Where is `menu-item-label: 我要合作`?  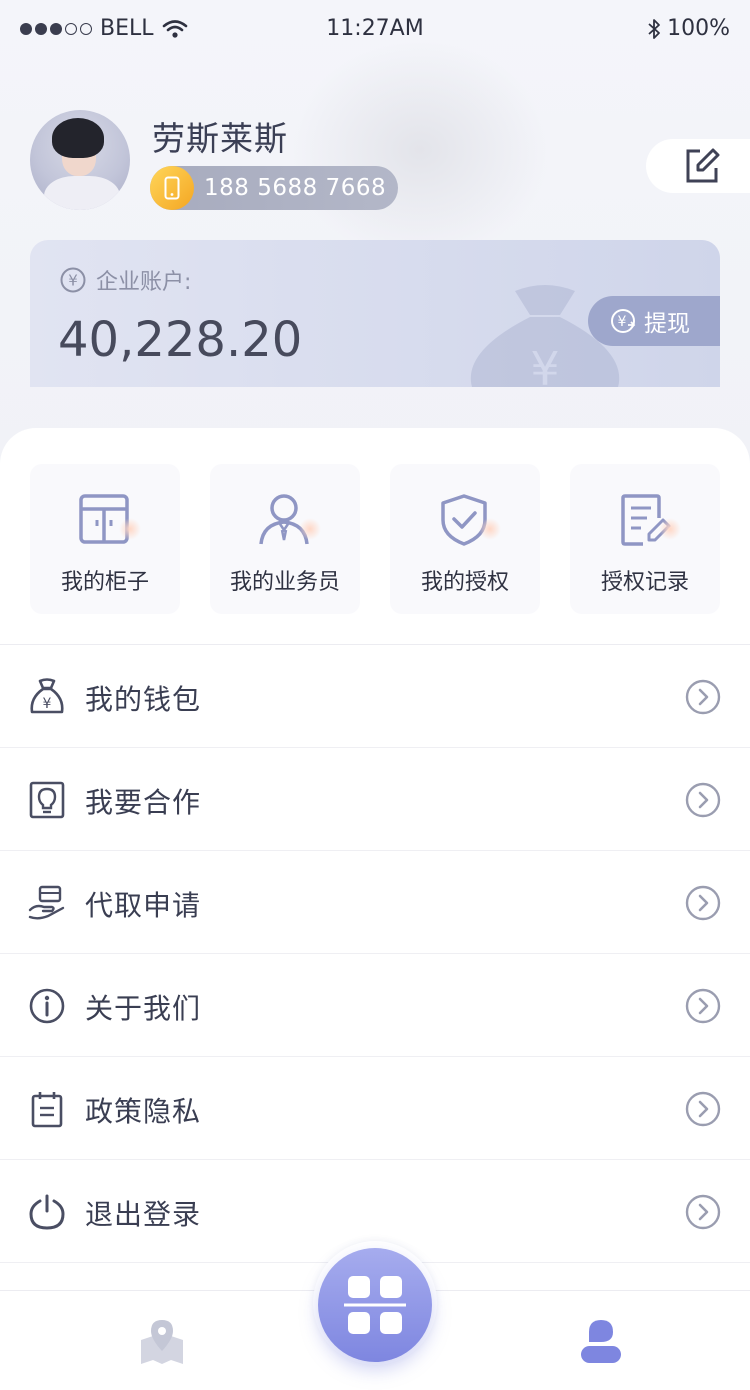
menu-item-label: 我要合作 is located at coordinates (143, 802).